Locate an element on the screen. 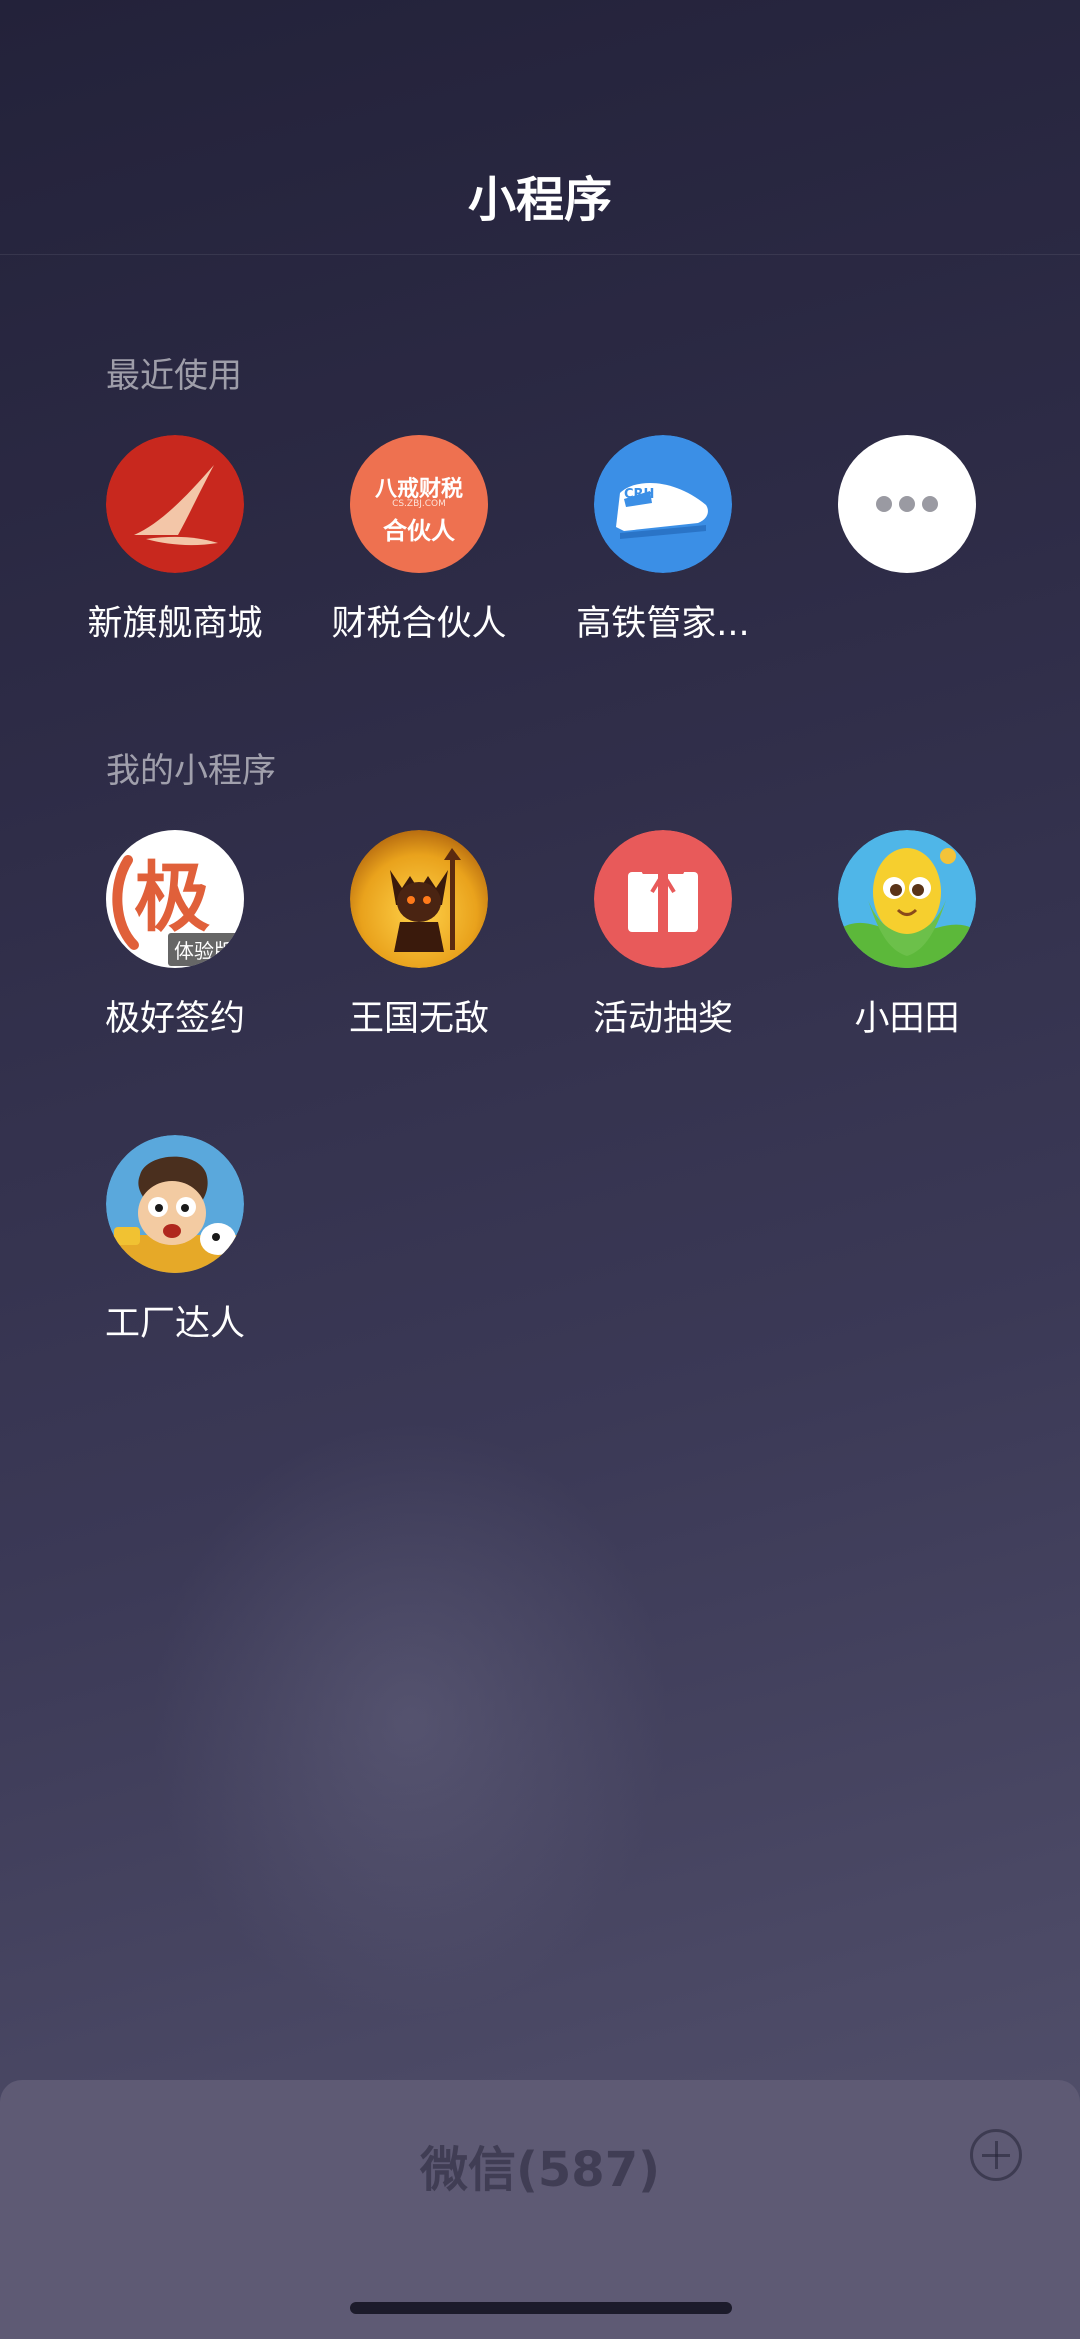  trial-badge: 体验版 is located at coordinates (204, 949).